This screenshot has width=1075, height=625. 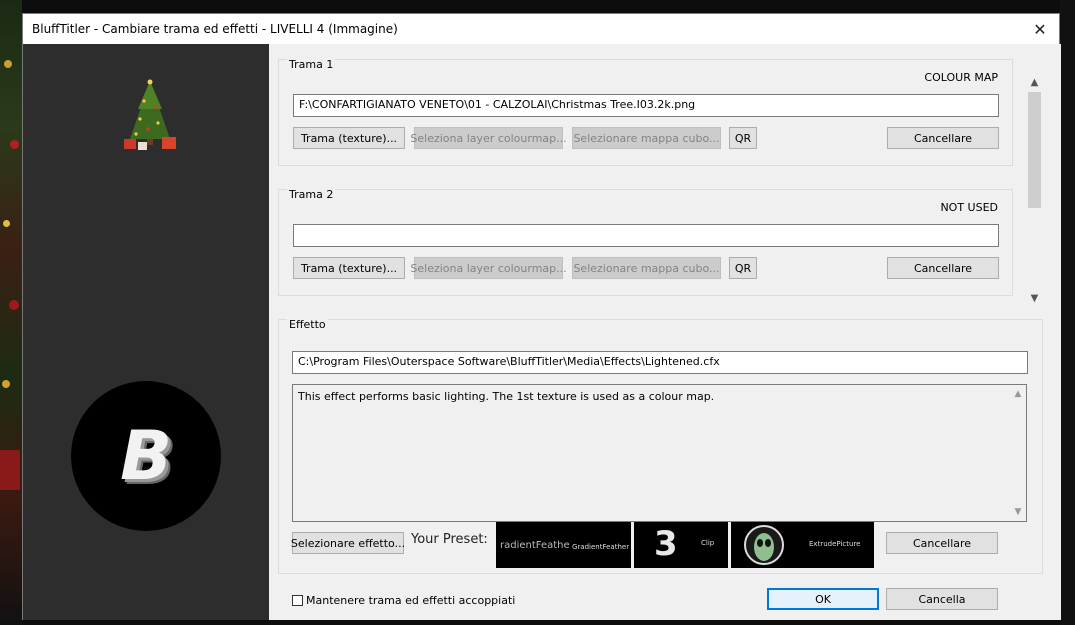 I want to click on texture1-qr-button: QR, so click(x=743, y=138).